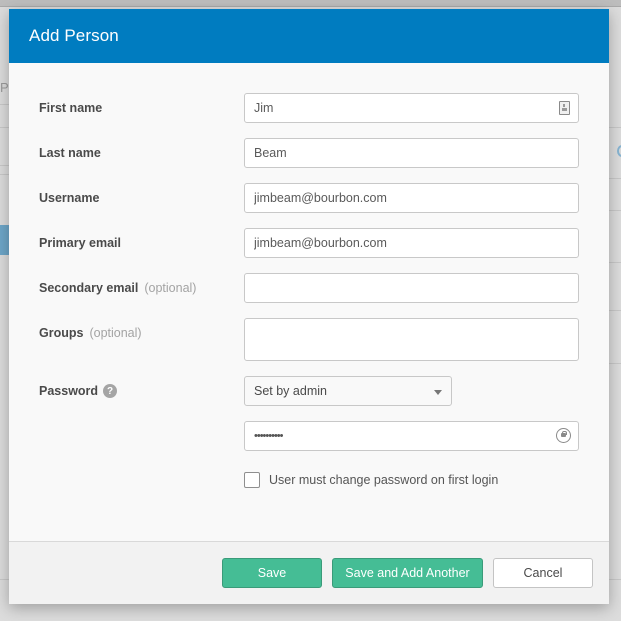  Describe the element at coordinates (89, 288) in the screenshot. I see `secondary-email-label-text: Secondary email` at that location.